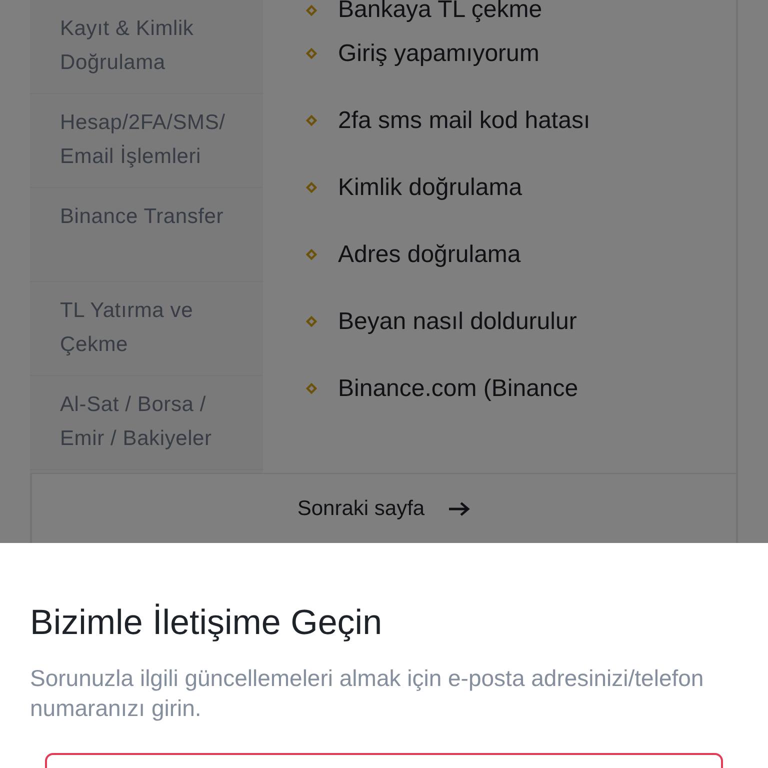 The height and width of the screenshot is (768, 768). What do you see at coordinates (439, 54) in the screenshot?
I see `article-link: Giriş yapamıyorum` at bounding box center [439, 54].